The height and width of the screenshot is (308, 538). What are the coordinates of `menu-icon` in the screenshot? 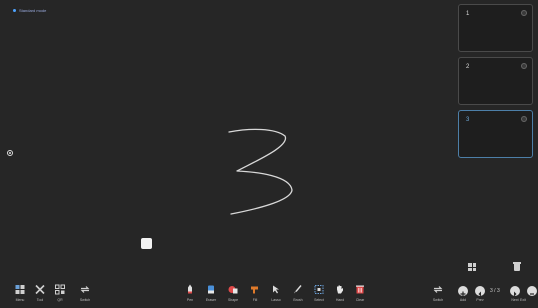 It's located at (20, 289).